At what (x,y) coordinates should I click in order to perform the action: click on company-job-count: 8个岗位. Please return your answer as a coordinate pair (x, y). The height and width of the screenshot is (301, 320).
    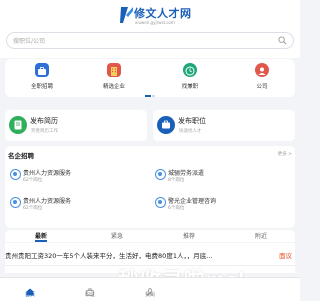
    Looking at the image, I should click on (176, 180).